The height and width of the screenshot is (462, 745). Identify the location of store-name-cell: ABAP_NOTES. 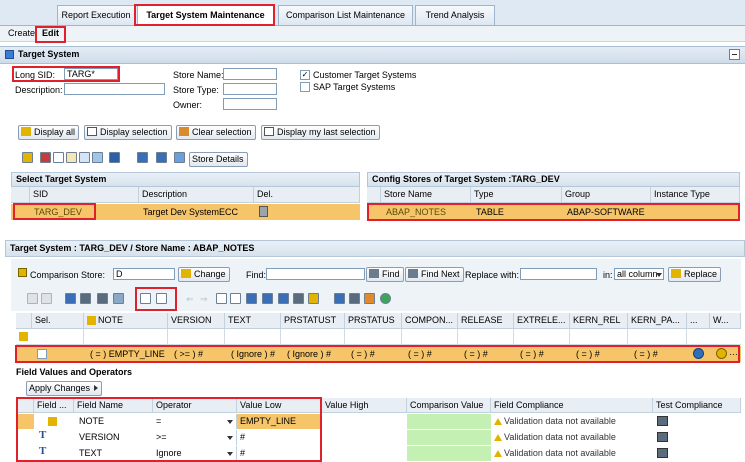
(414, 212).